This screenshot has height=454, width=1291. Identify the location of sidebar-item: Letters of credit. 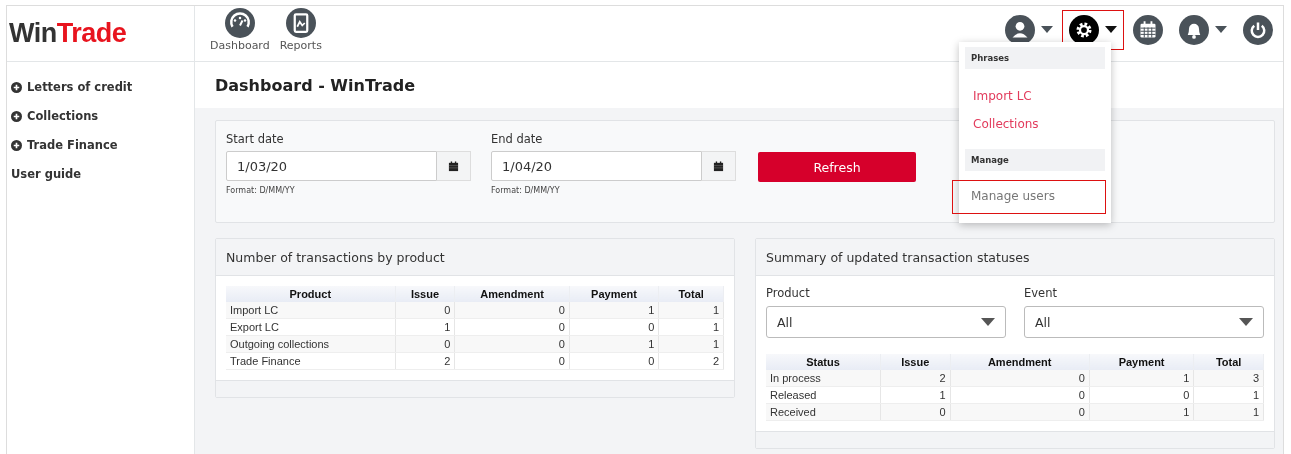
(102, 87).